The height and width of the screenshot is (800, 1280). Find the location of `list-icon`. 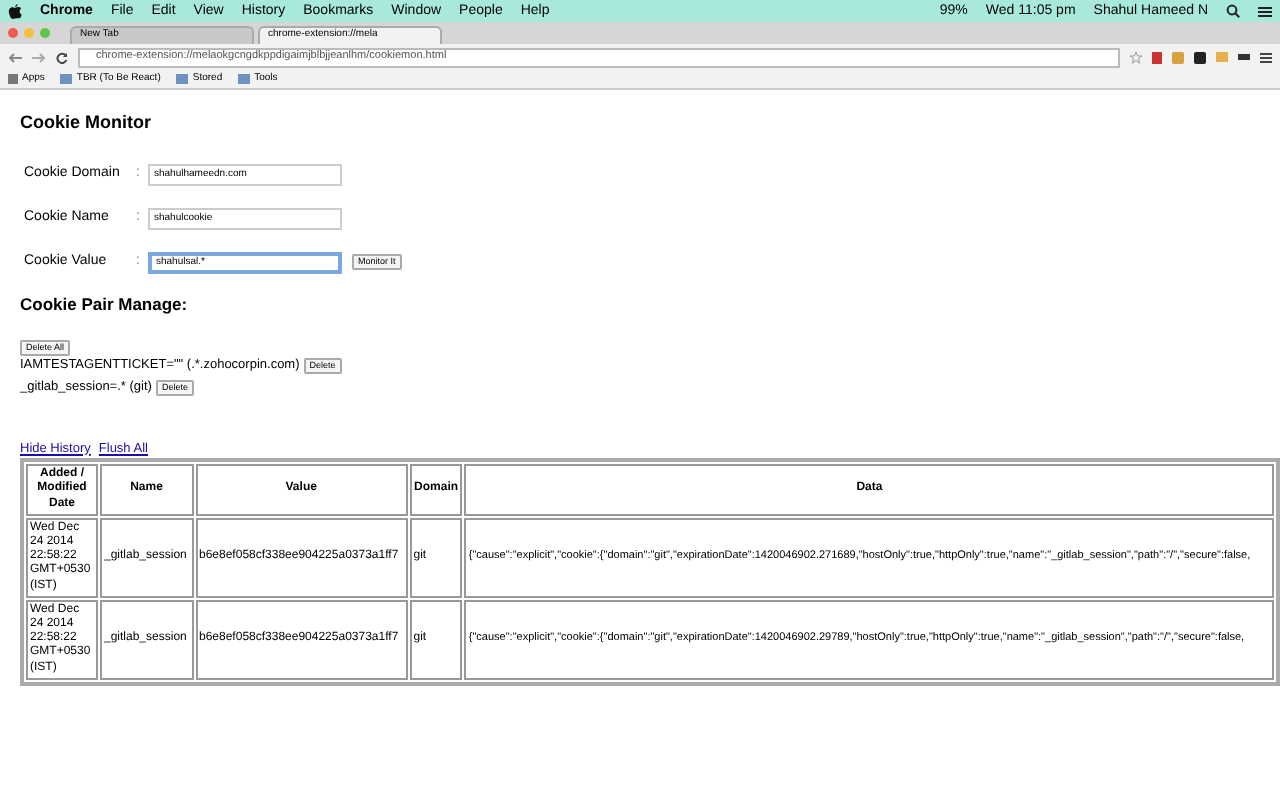

list-icon is located at coordinates (1265, 11).